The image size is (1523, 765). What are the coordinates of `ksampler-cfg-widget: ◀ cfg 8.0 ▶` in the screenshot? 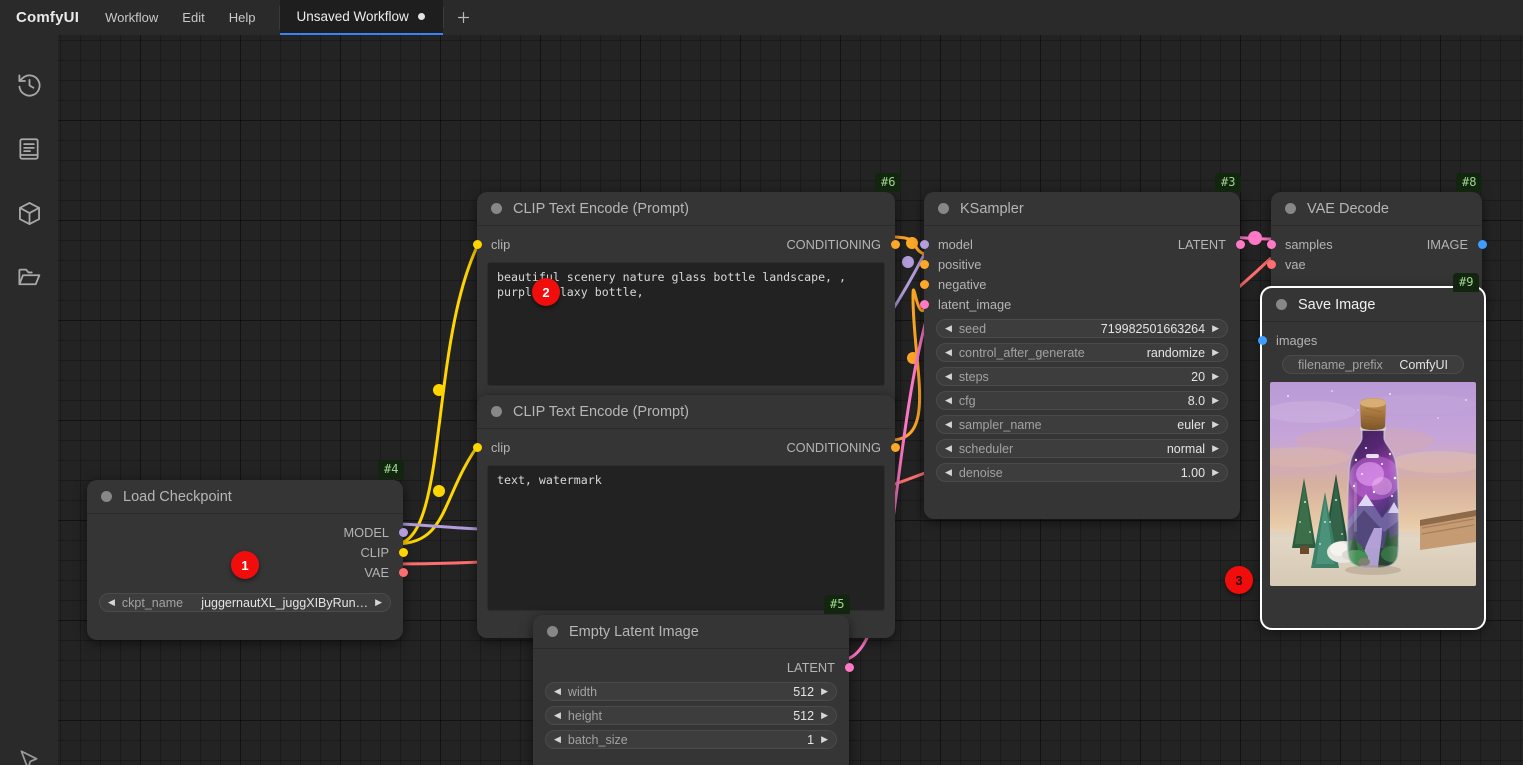 It's located at (1082, 400).